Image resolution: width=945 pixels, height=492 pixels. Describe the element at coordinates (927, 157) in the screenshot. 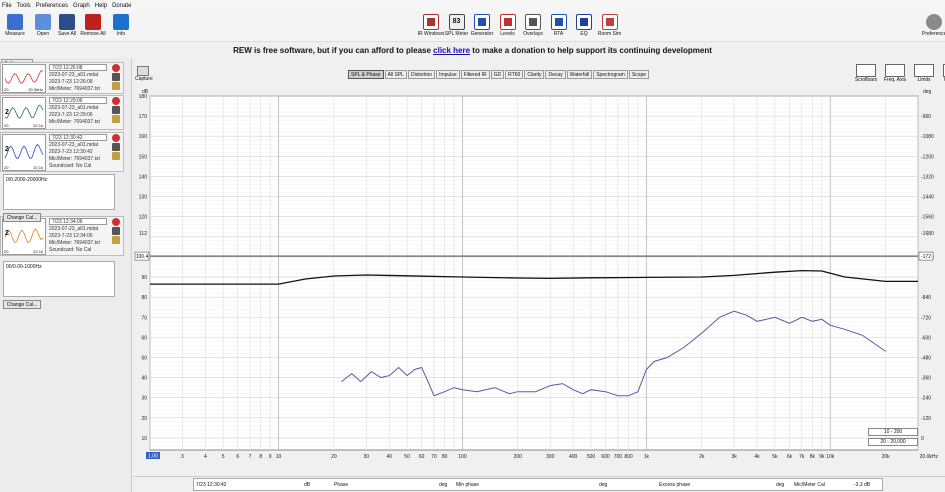

I see `y-tick-label-right: -1200` at that location.